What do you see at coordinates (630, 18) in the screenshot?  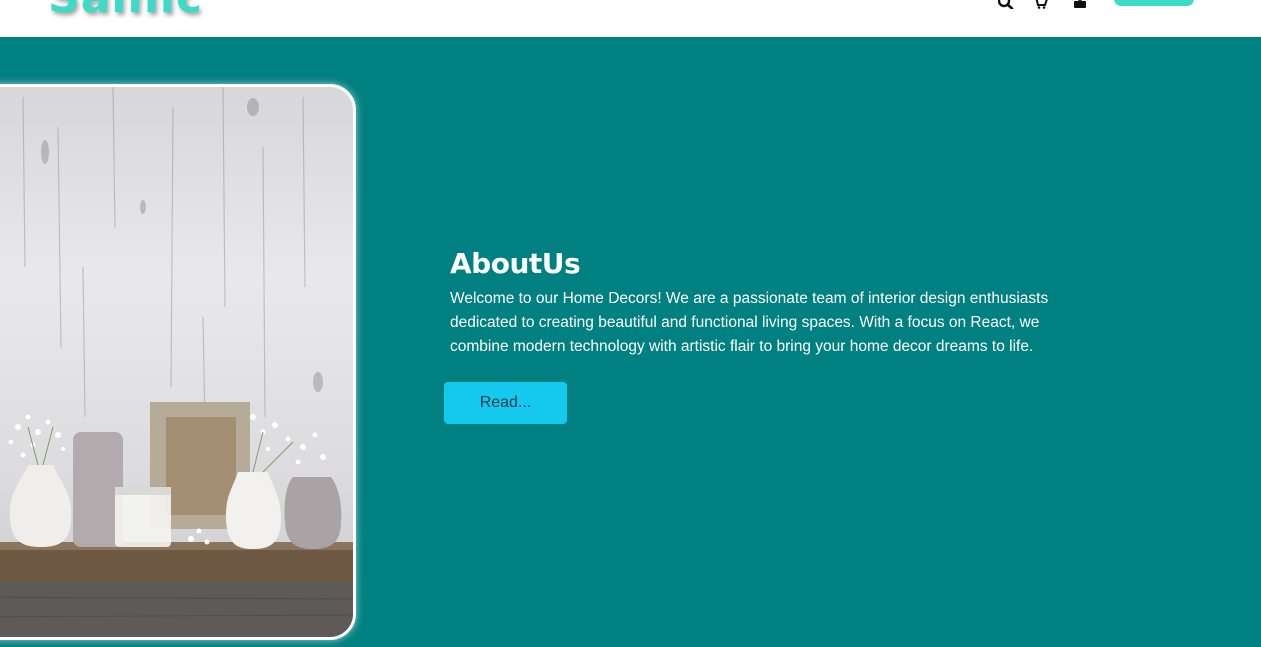 I see `top-navbar: Salhic` at bounding box center [630, 18].